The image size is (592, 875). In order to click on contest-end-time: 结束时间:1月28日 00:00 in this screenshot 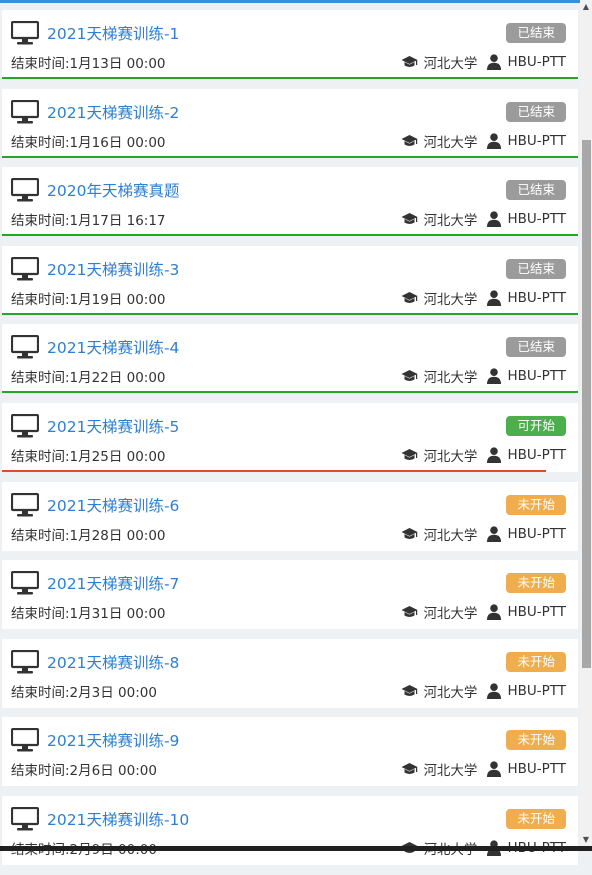, I will do `click(88, 535)`.